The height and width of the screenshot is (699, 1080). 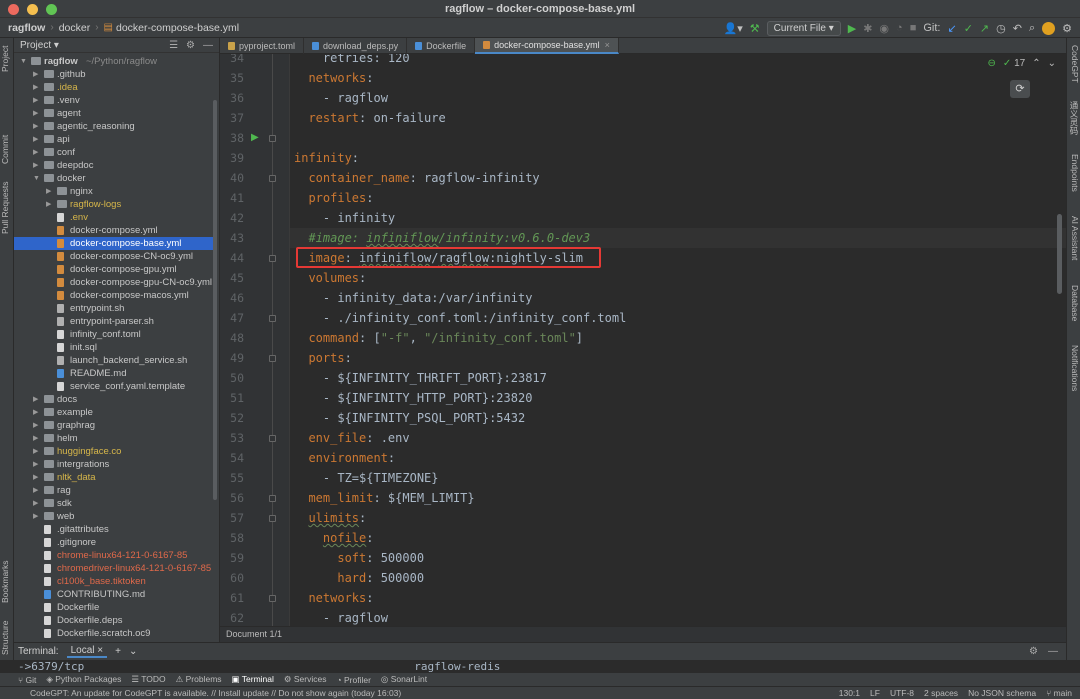 What do you see at coordinates (1059, 693) in the screenshot?
I see `git-branch: ⑂ main` at bounding box center [1059, 693].